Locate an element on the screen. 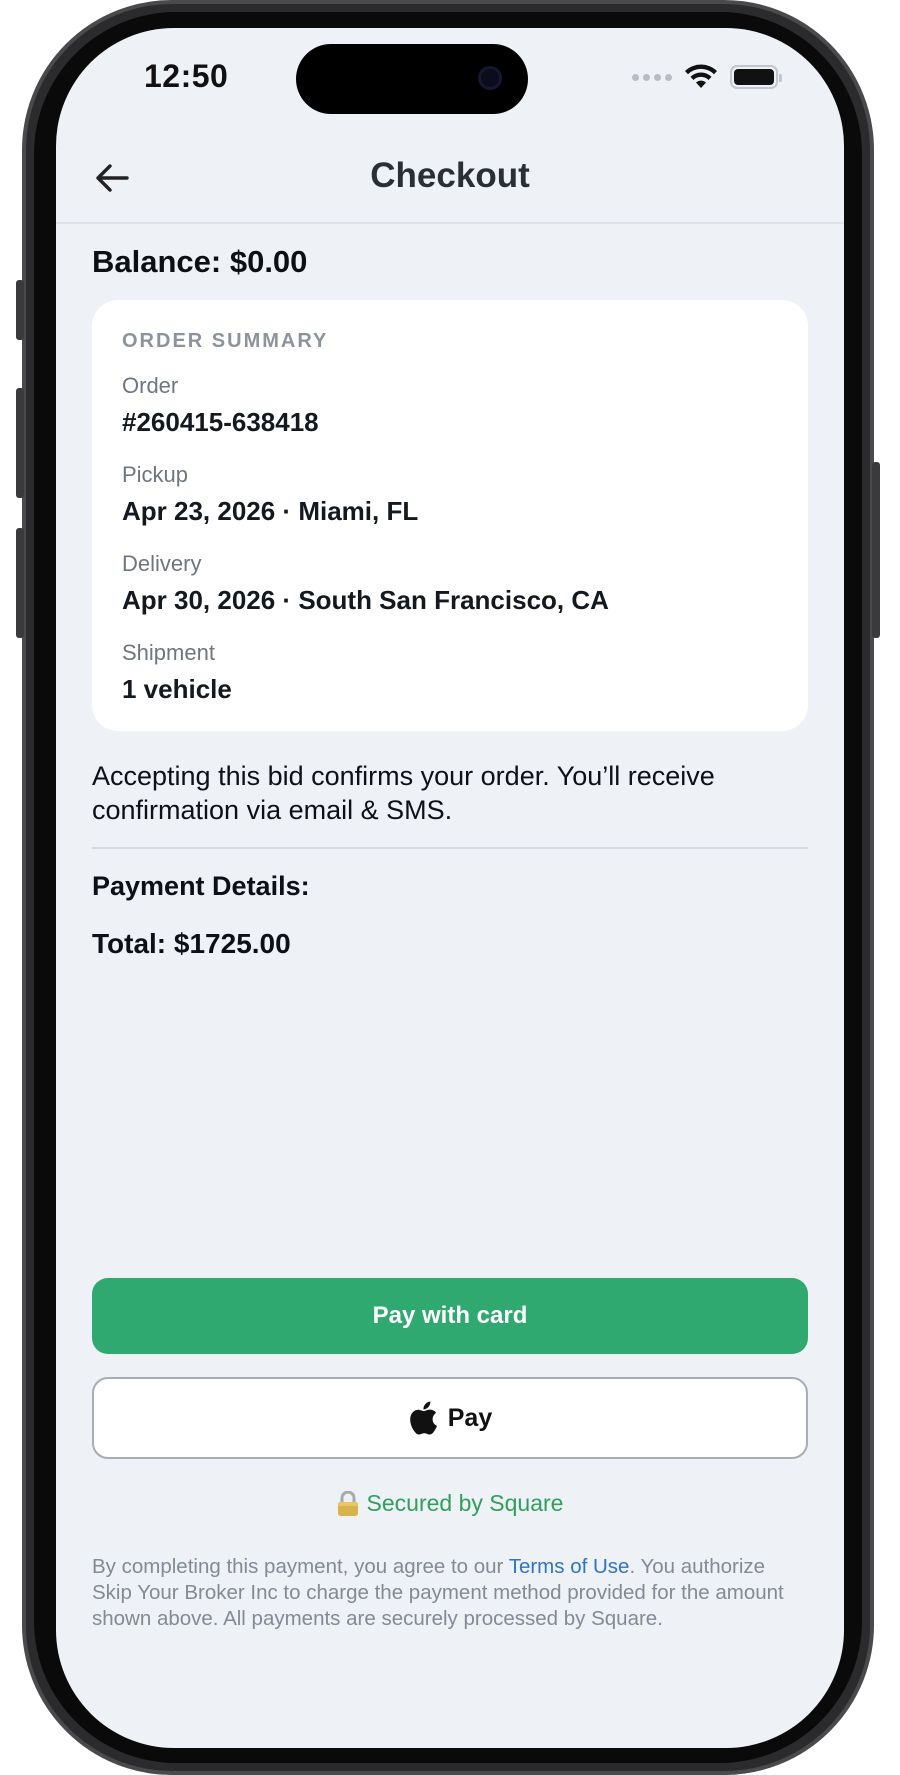  volume-up-button is located at coordinates (20, 443).